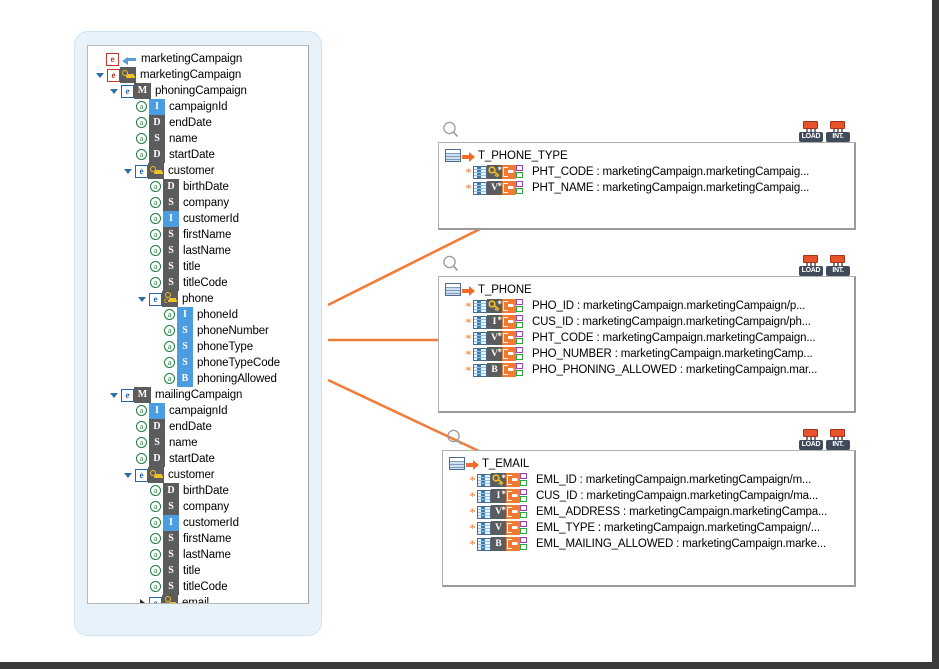  Describe the element at coordinates (198, 75) in the screenshot. I see `tree-item: e marketingCampaign` at that location.